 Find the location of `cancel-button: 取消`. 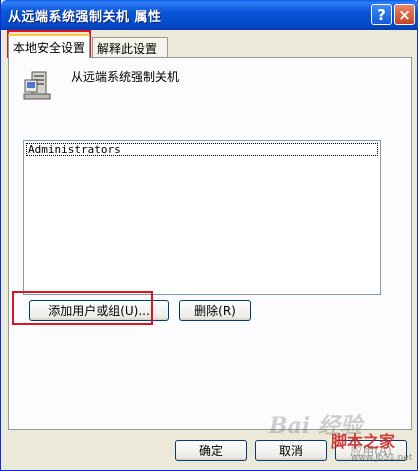

cancel-button: 取消 is located at coordinates (291, 450).